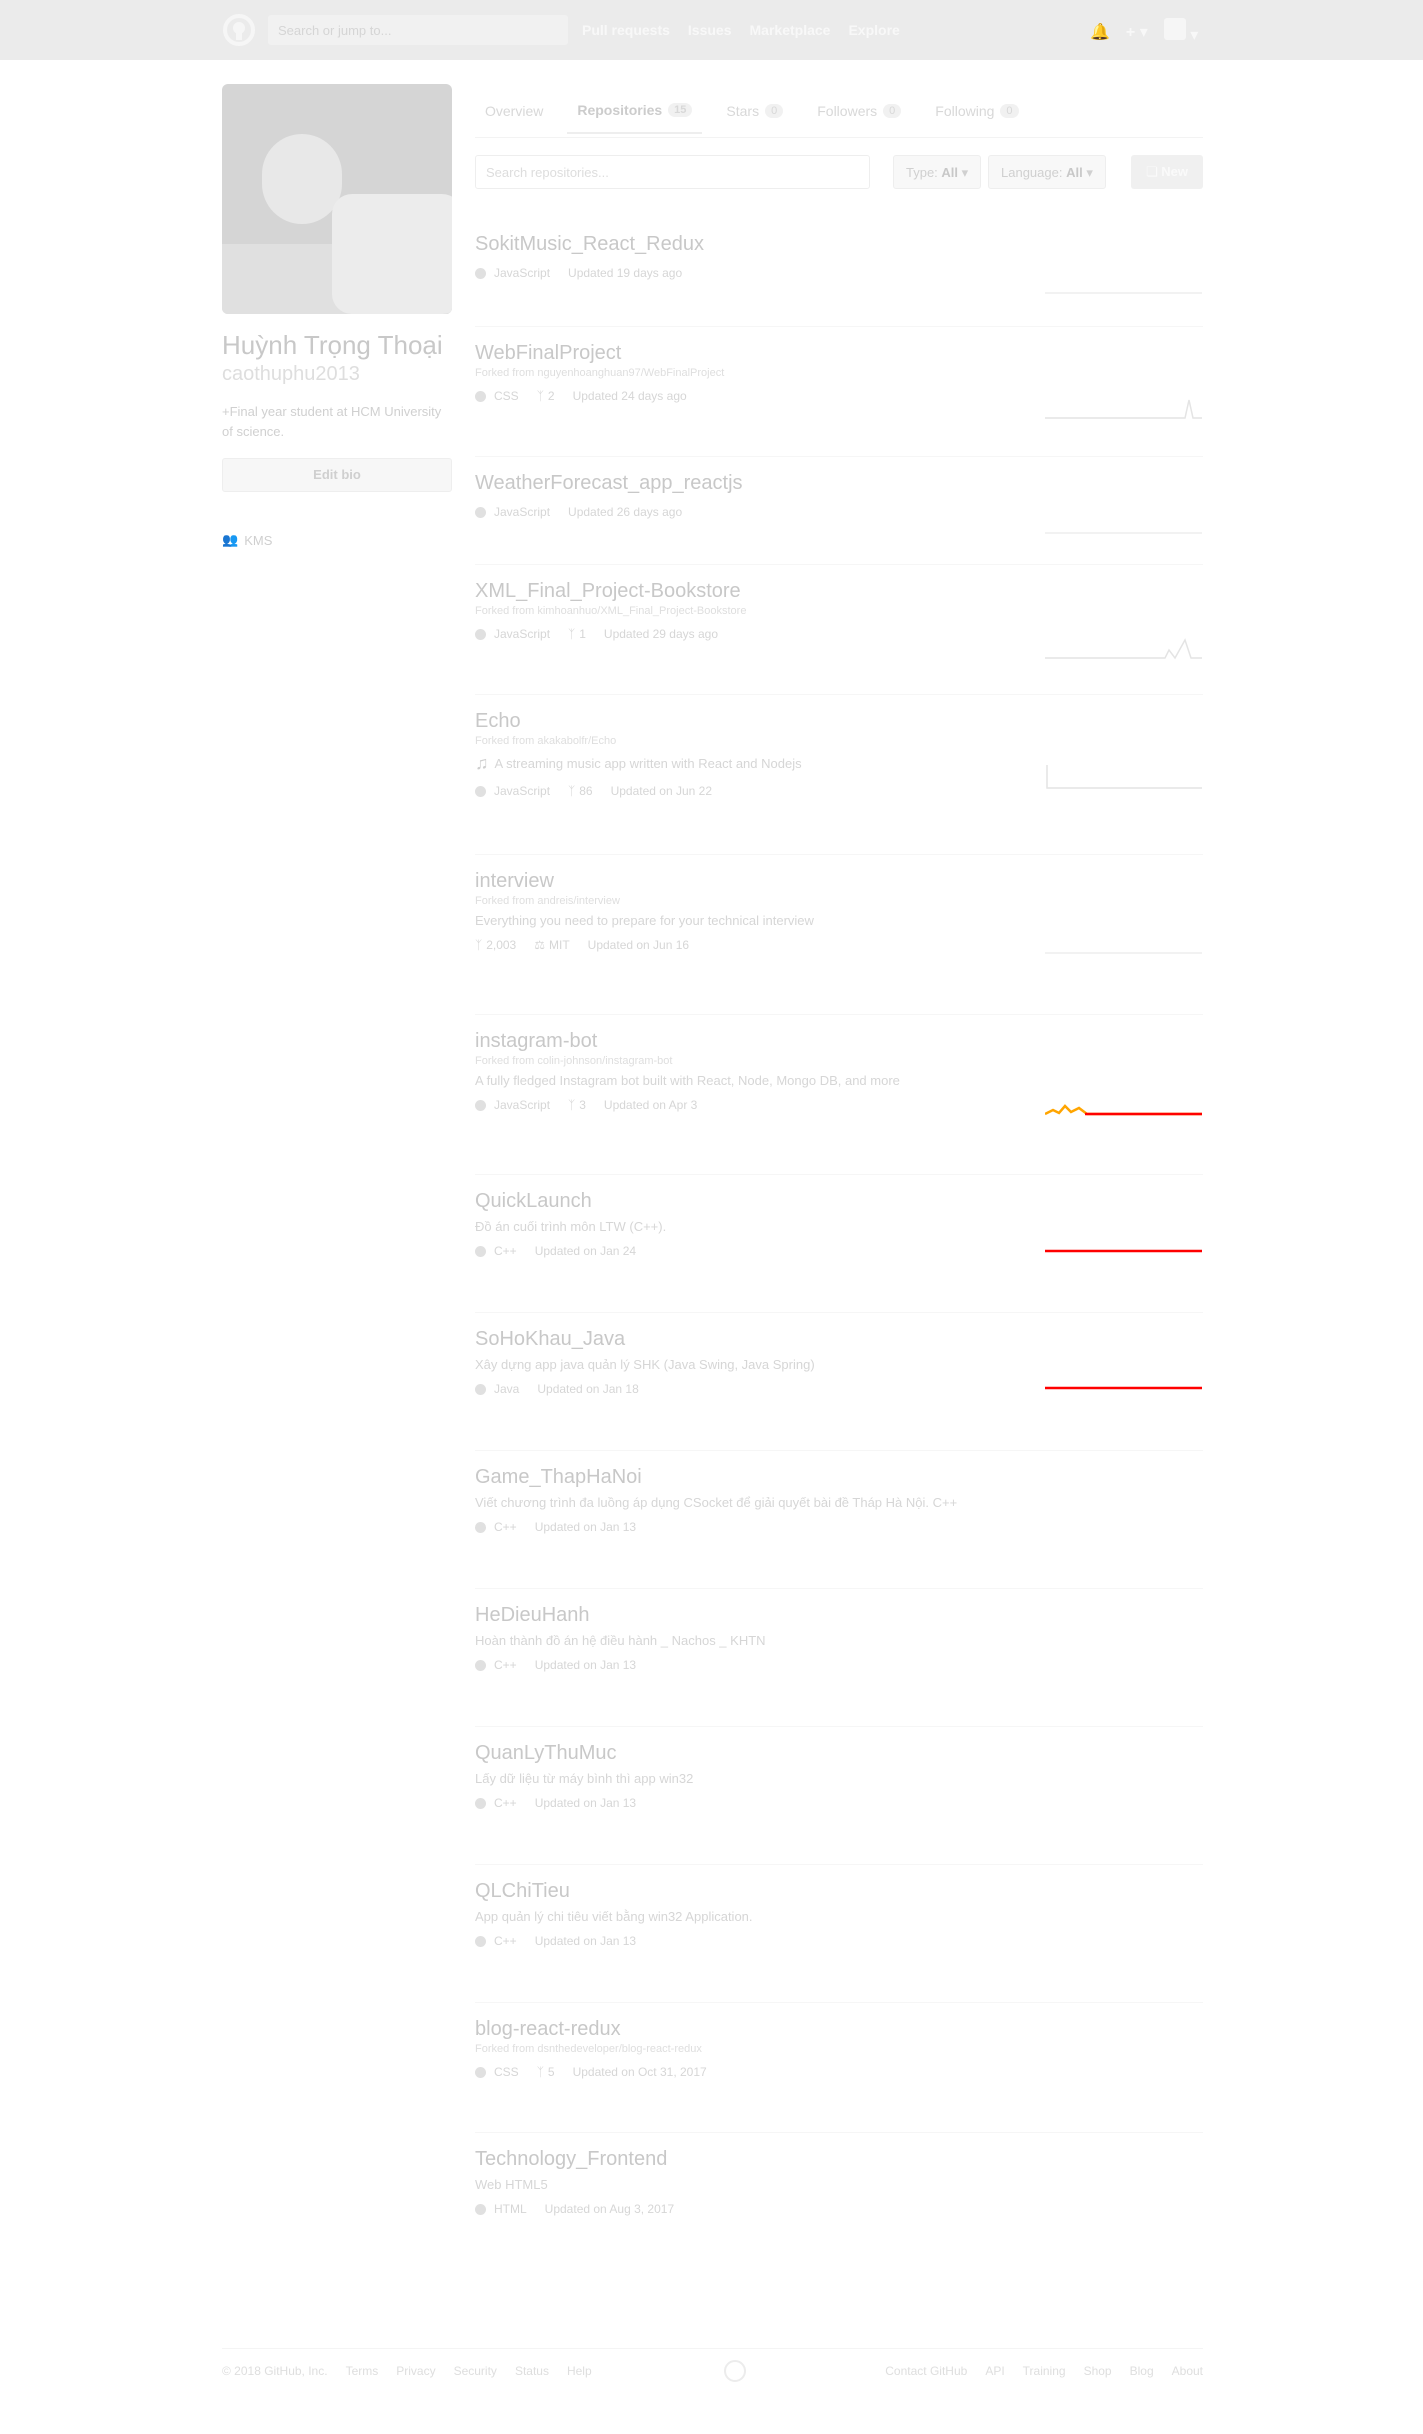 The width and height of the screenshot is (1423, 2434). Describe the element at coordinates (873, 30) in the screenshot. I see `nav-explore: Explore` at that location.